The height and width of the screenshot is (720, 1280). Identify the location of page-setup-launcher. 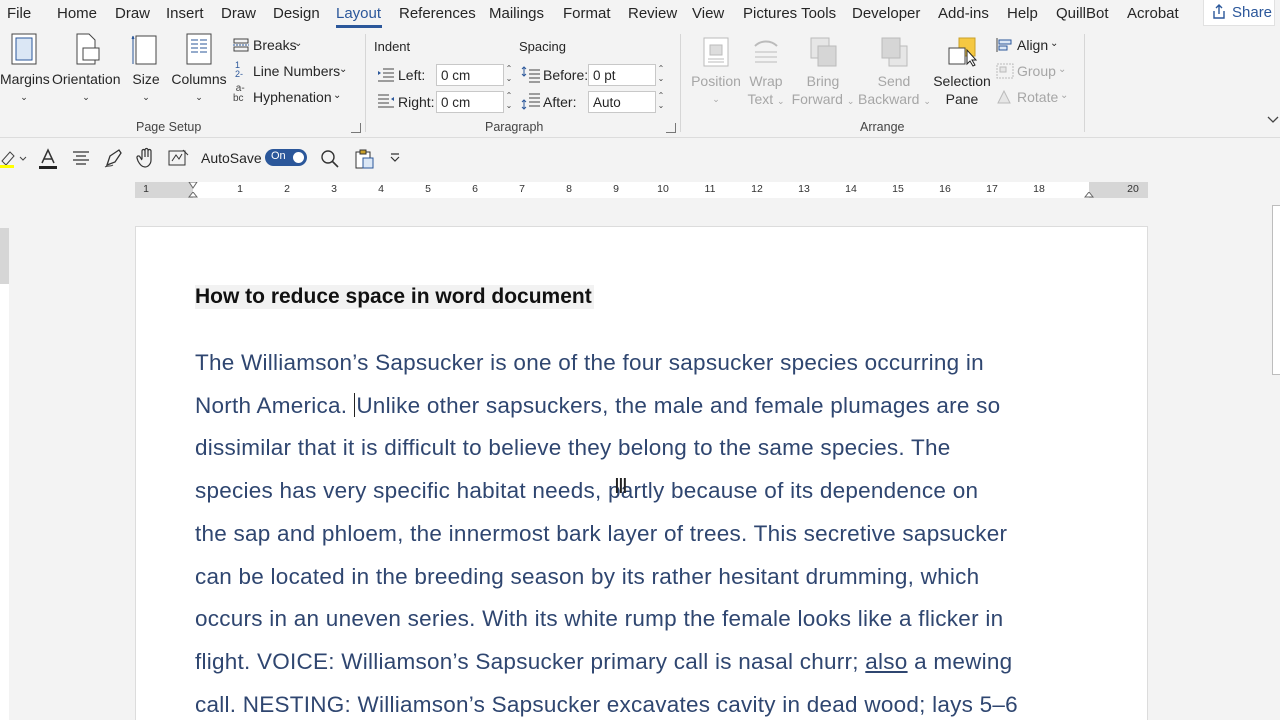
(356, 128).